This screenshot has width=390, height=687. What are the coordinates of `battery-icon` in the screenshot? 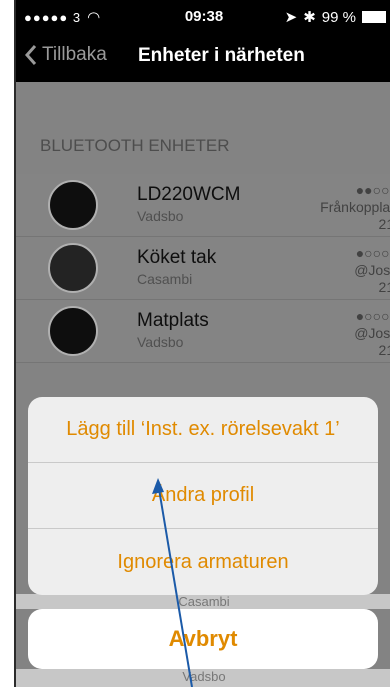 It's located at (374, 17).